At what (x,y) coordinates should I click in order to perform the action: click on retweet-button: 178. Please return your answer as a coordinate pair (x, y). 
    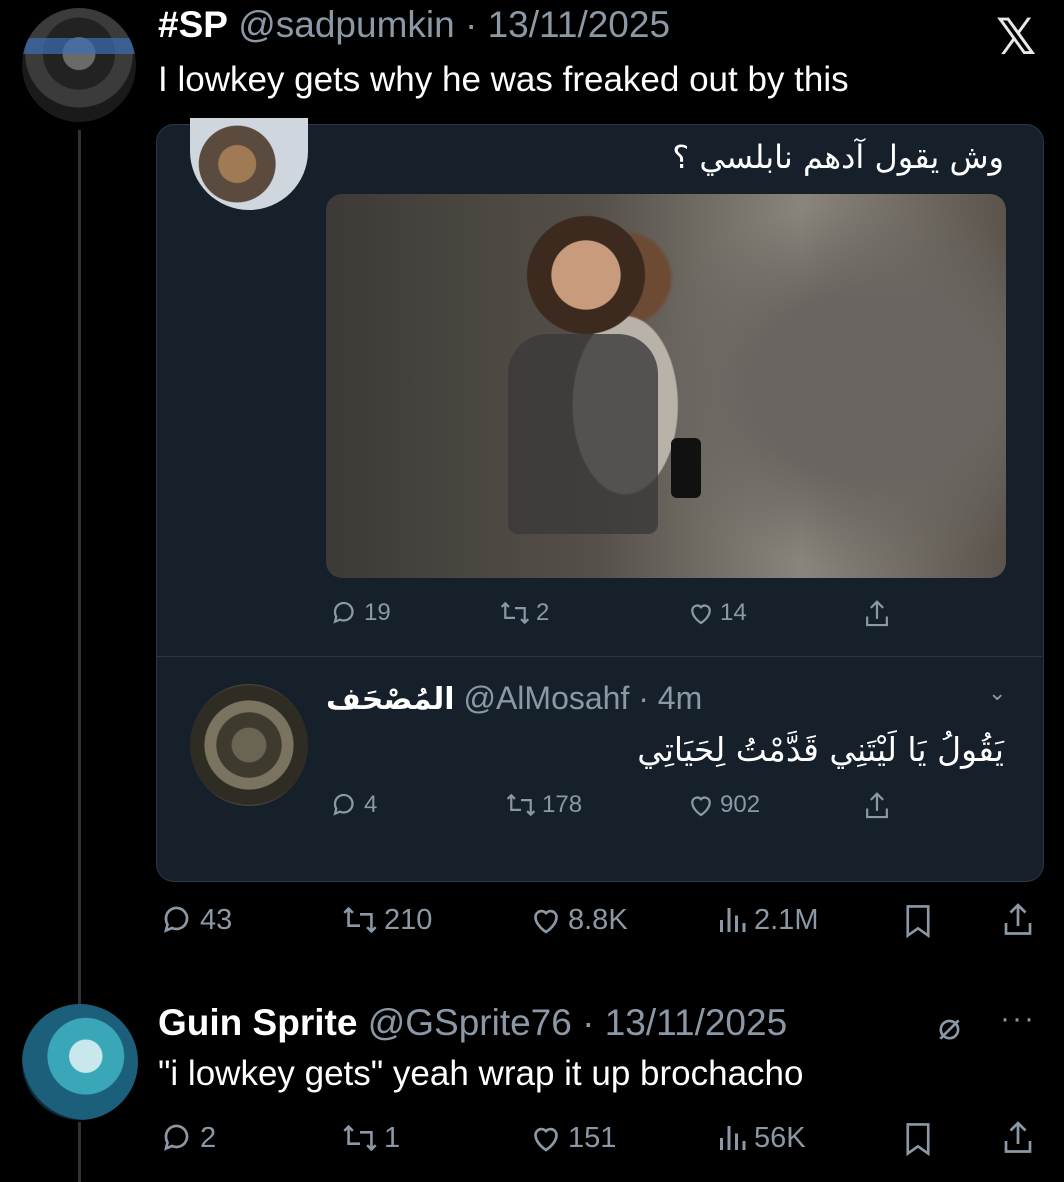
    Looking at the image, I should click on (543, 805).